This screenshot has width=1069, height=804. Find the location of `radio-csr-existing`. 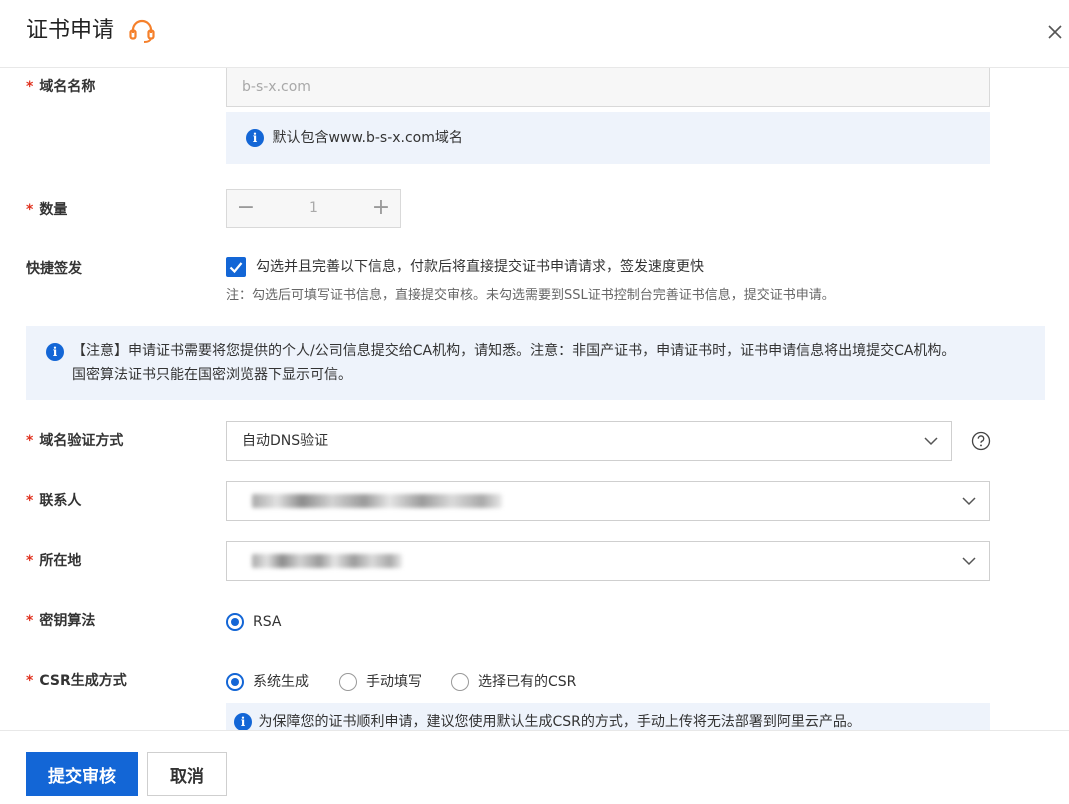

radio-csr-existing is located at coordinates (460, 682).